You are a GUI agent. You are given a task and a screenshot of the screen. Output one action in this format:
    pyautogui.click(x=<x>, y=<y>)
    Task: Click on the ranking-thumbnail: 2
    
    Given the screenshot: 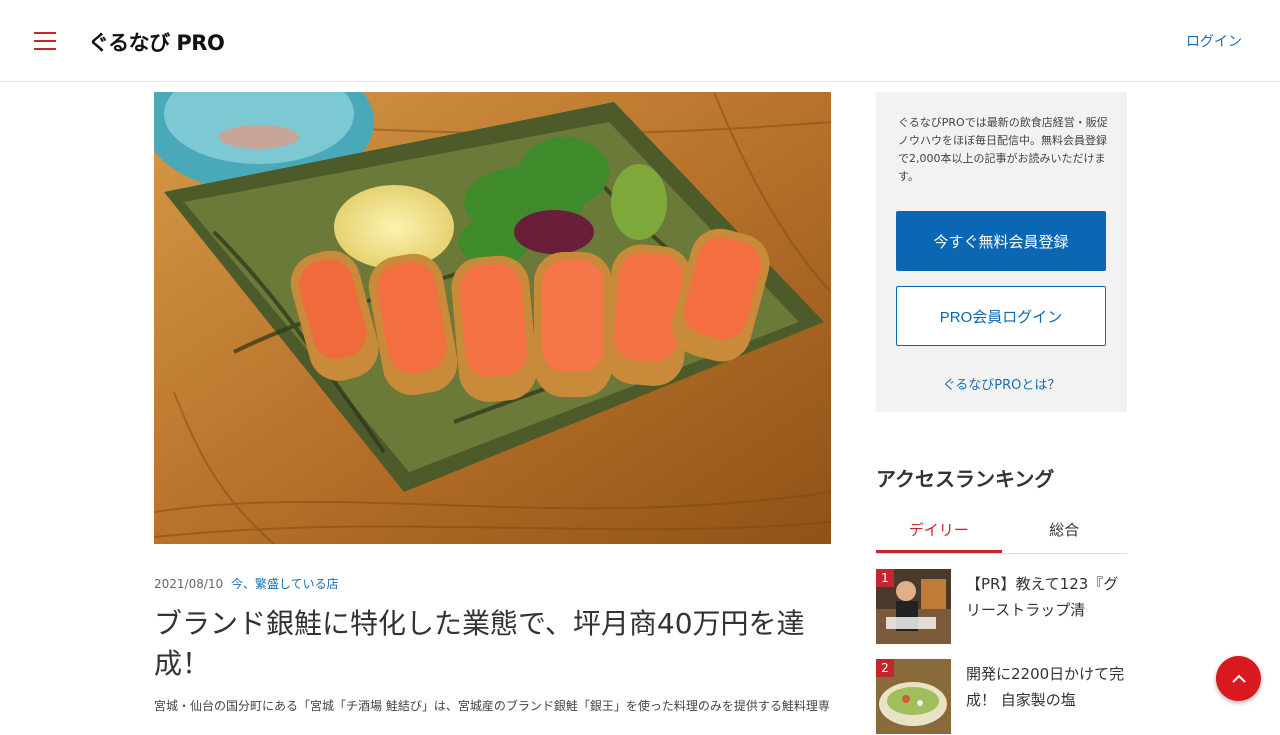 What is the action you would take?
    pyautogui.click(x=913, y=696)
    